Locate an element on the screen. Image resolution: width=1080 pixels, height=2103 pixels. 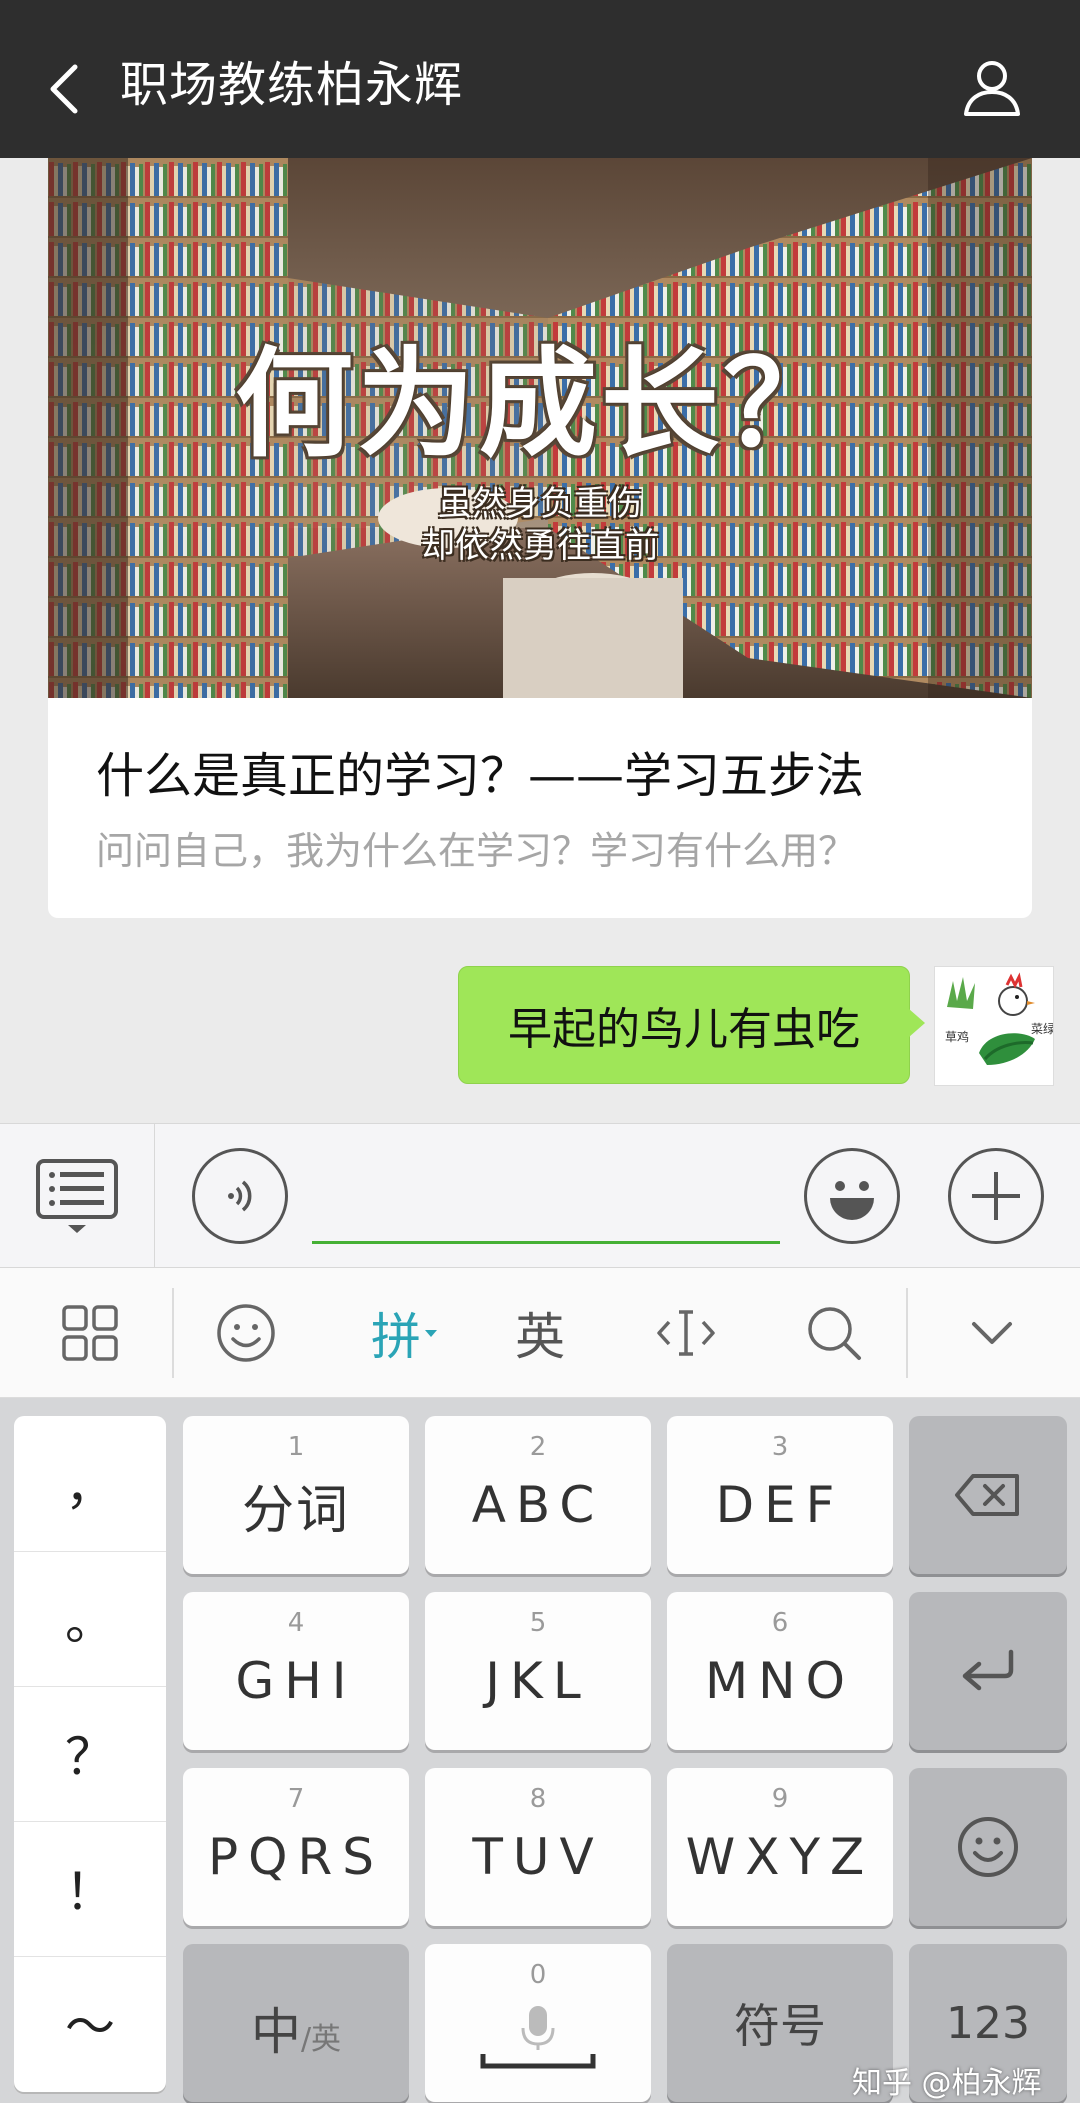
more-button is located at coordinates (996, 1196).